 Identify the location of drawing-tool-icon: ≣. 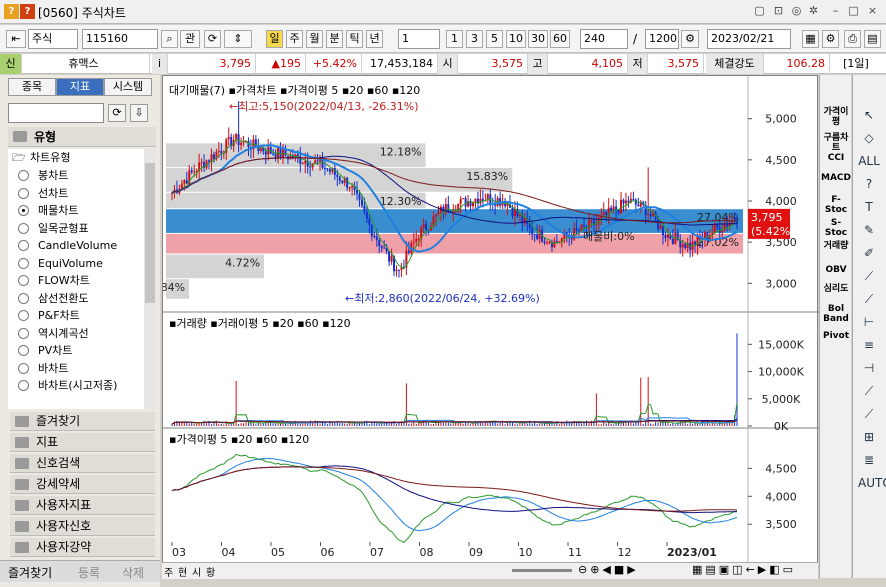
(869, 460).